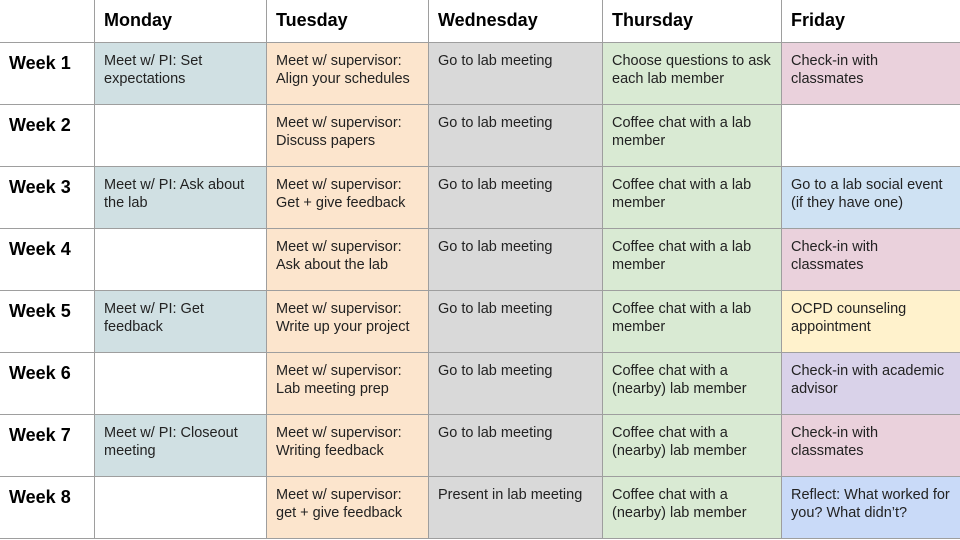 The image size is (960, 540). I want to click on schedule-cell-friday: OCPD counseling appointment, so click(870, 321).